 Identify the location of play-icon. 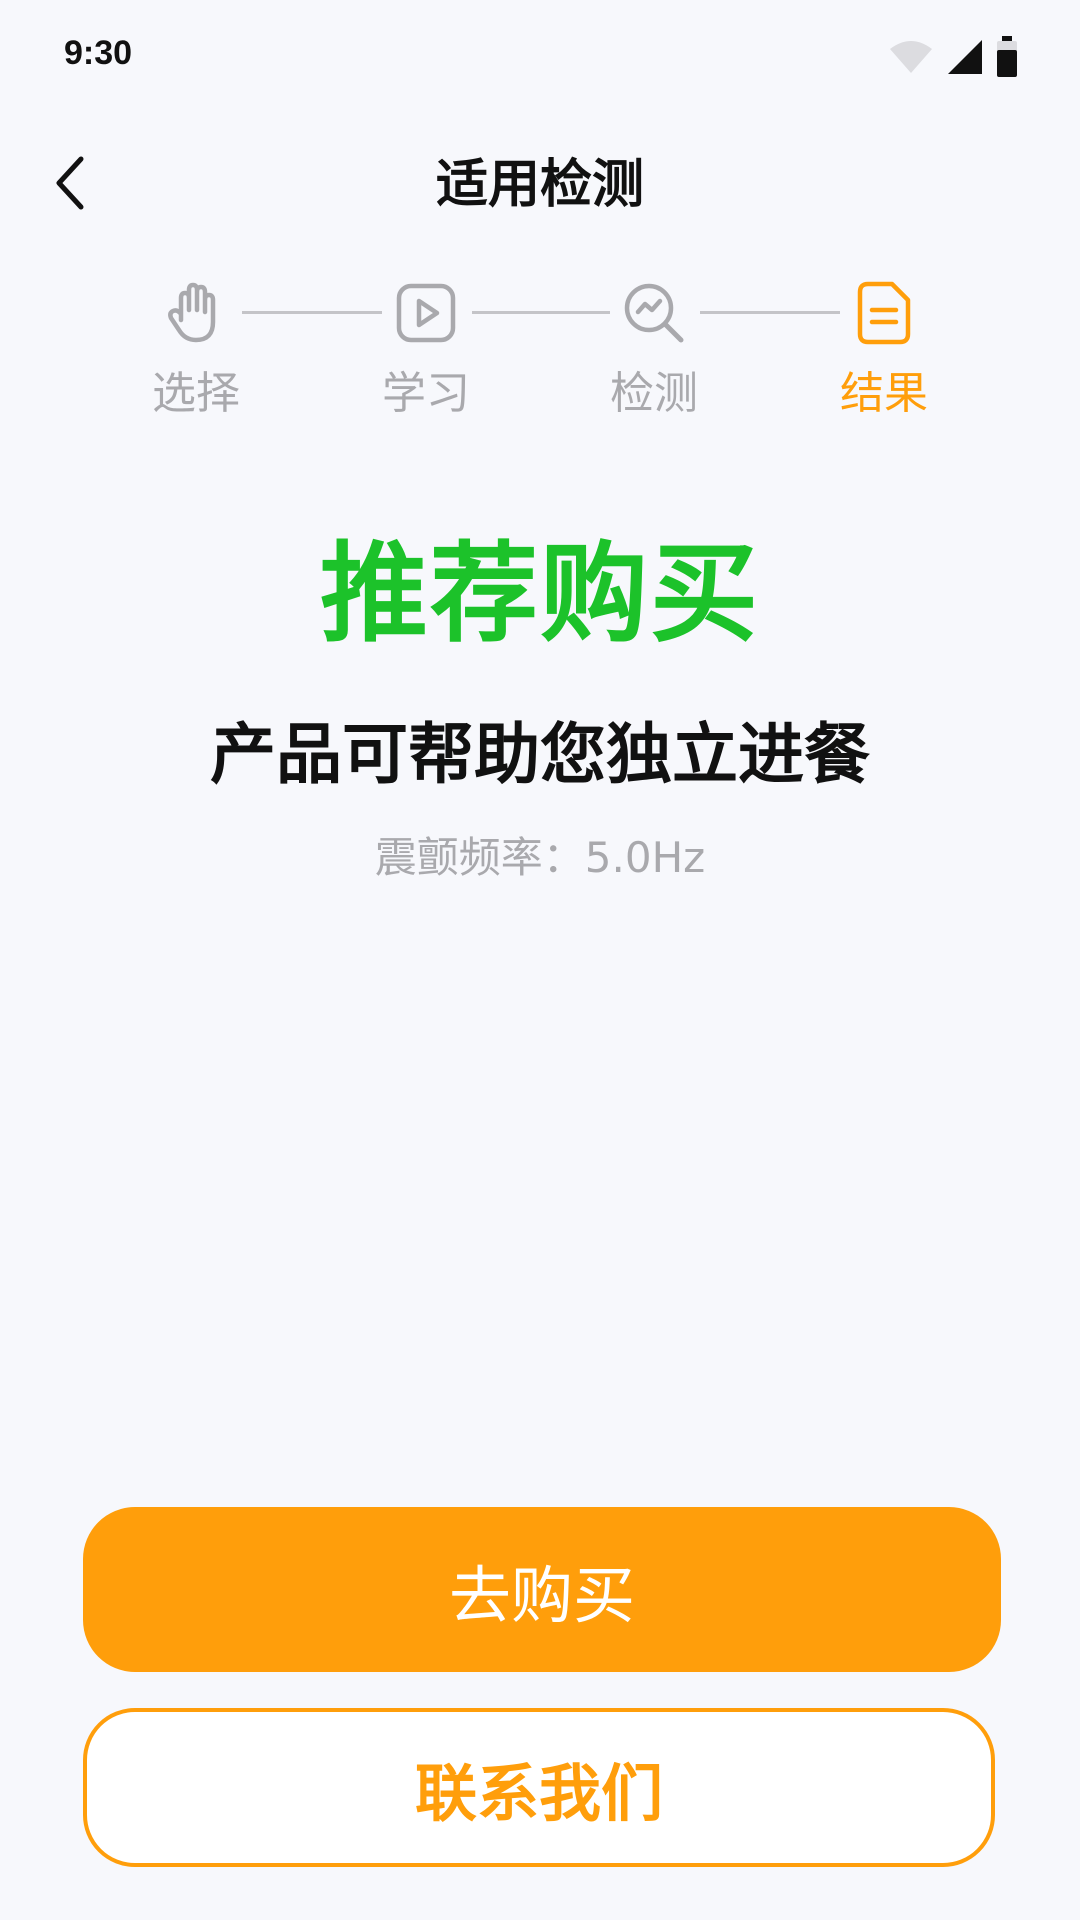
(426, 313).